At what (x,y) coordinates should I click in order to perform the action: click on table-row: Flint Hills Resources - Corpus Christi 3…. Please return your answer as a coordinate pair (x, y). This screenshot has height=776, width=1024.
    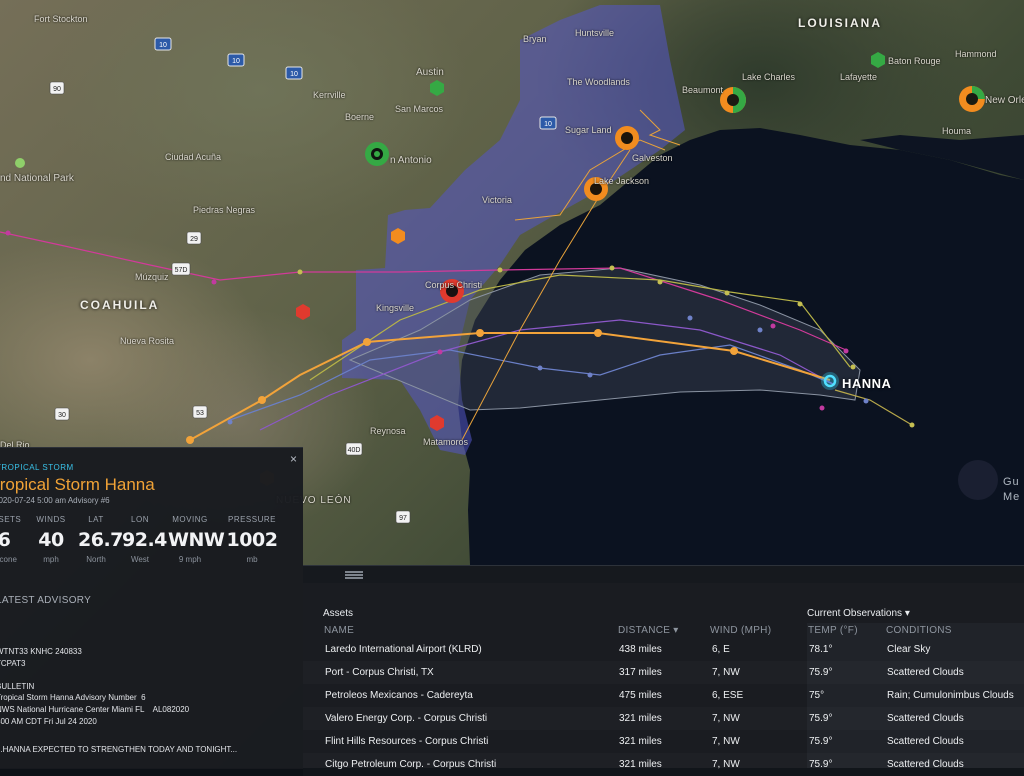
    Looking at the image, I should click on (663, 741).